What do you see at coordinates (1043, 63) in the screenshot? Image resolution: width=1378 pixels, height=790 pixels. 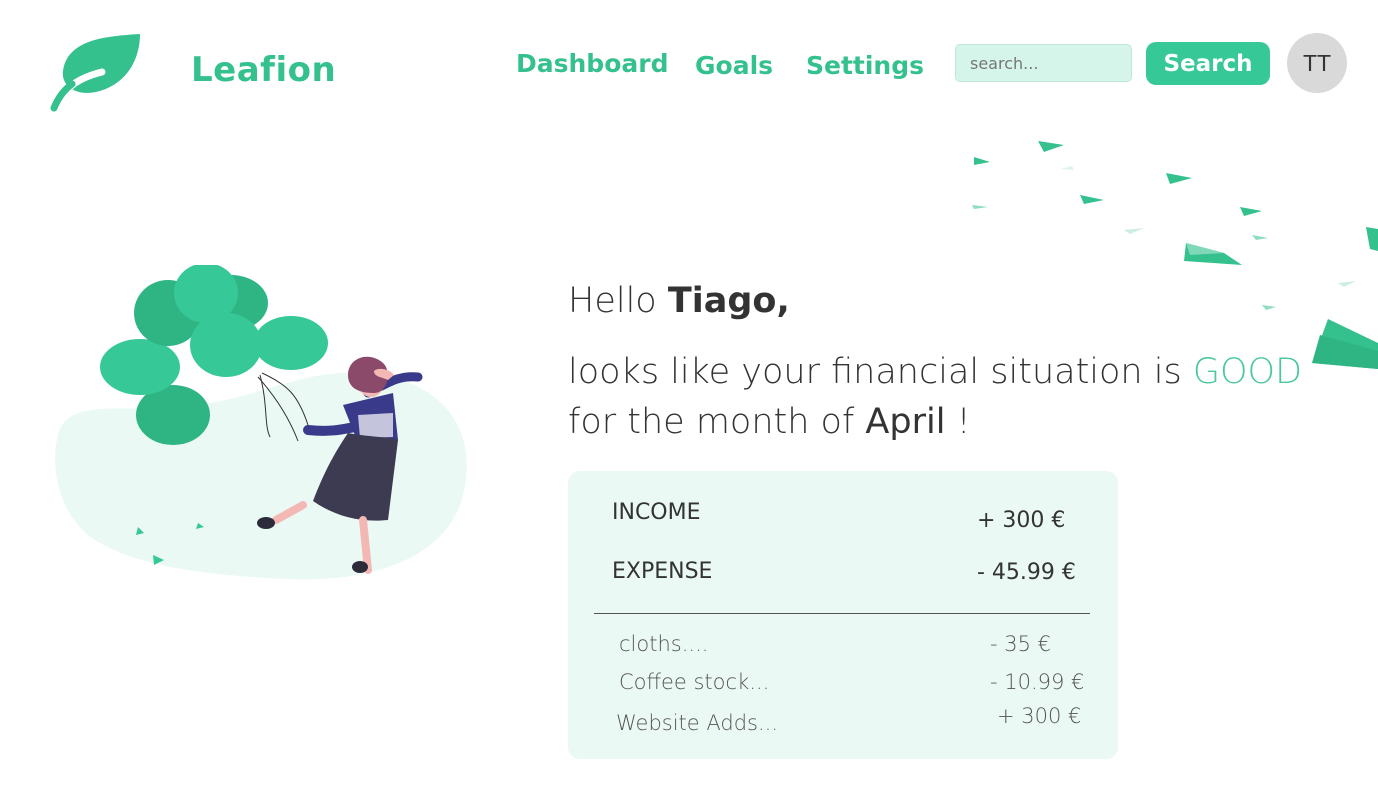 I see `search-input` at bounding box center [1043, 63].